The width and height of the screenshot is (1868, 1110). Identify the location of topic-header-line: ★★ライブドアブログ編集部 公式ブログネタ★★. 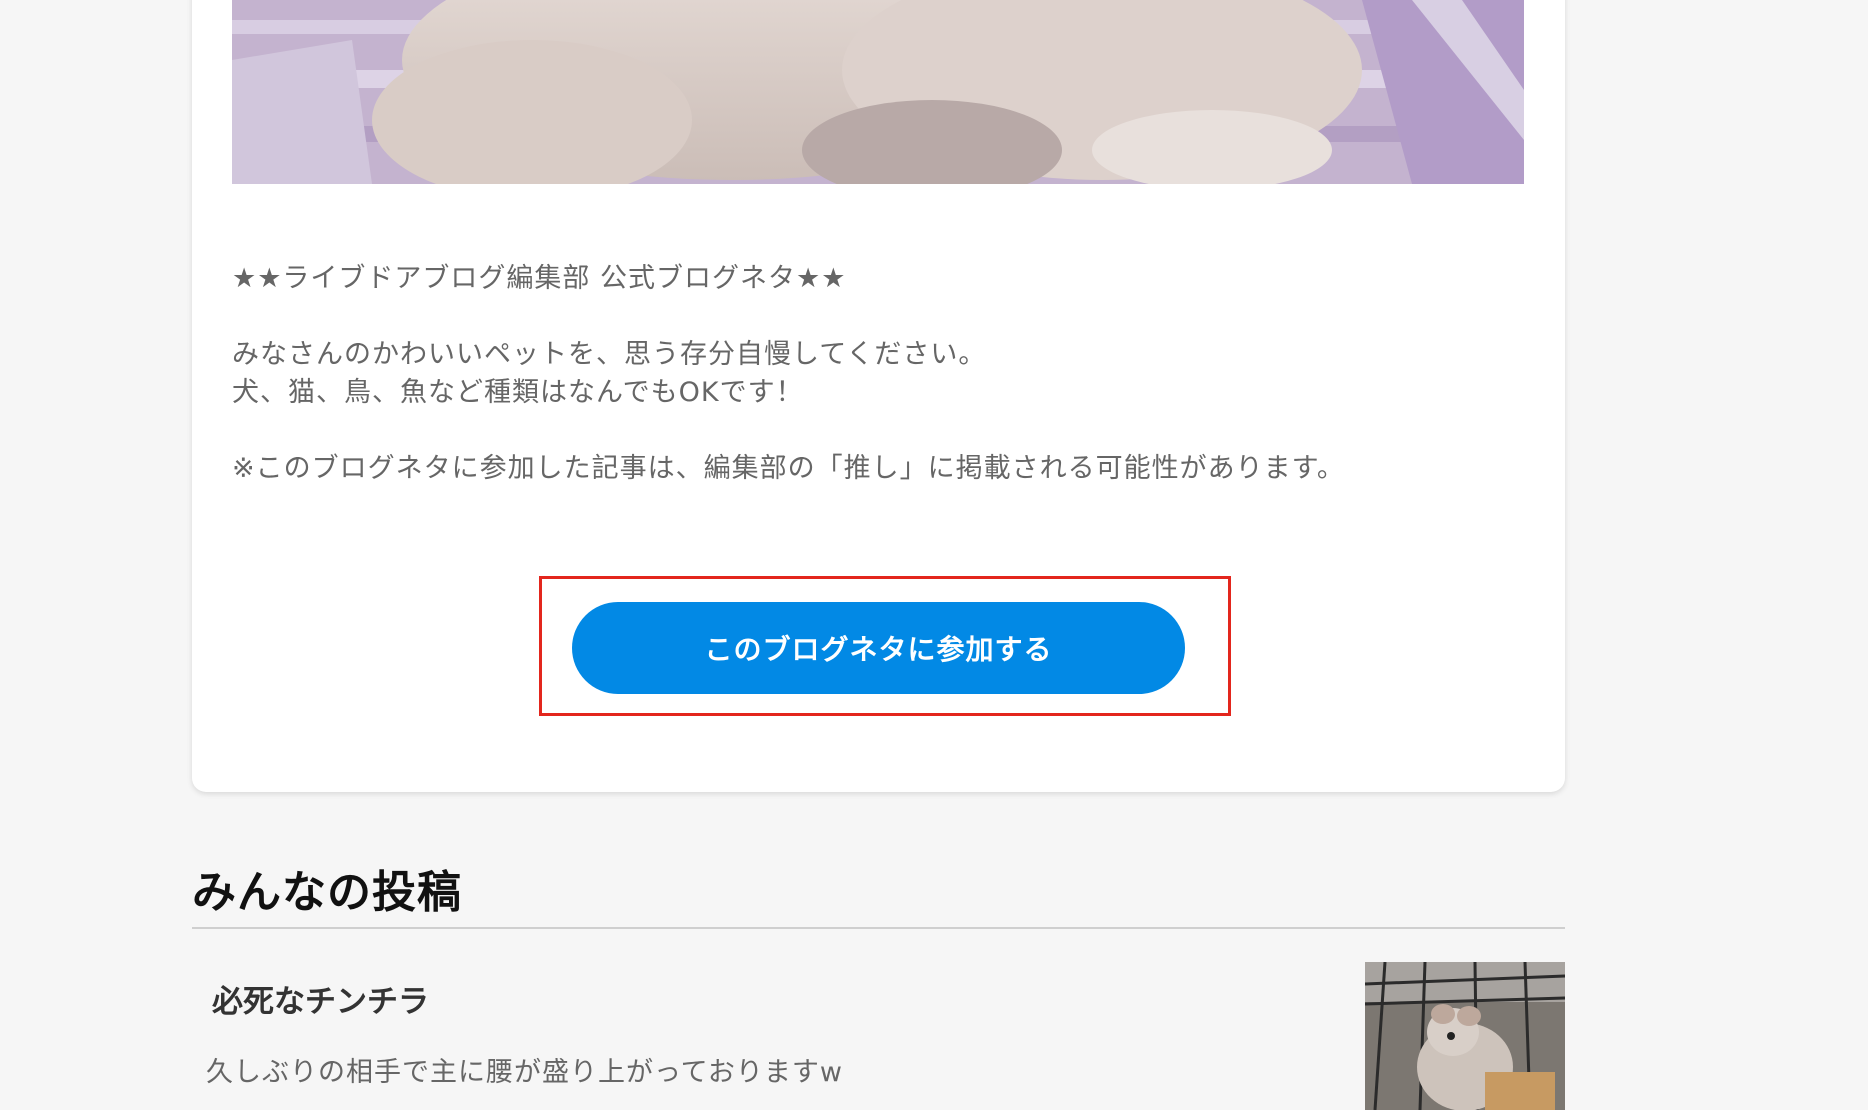
(539, 278).